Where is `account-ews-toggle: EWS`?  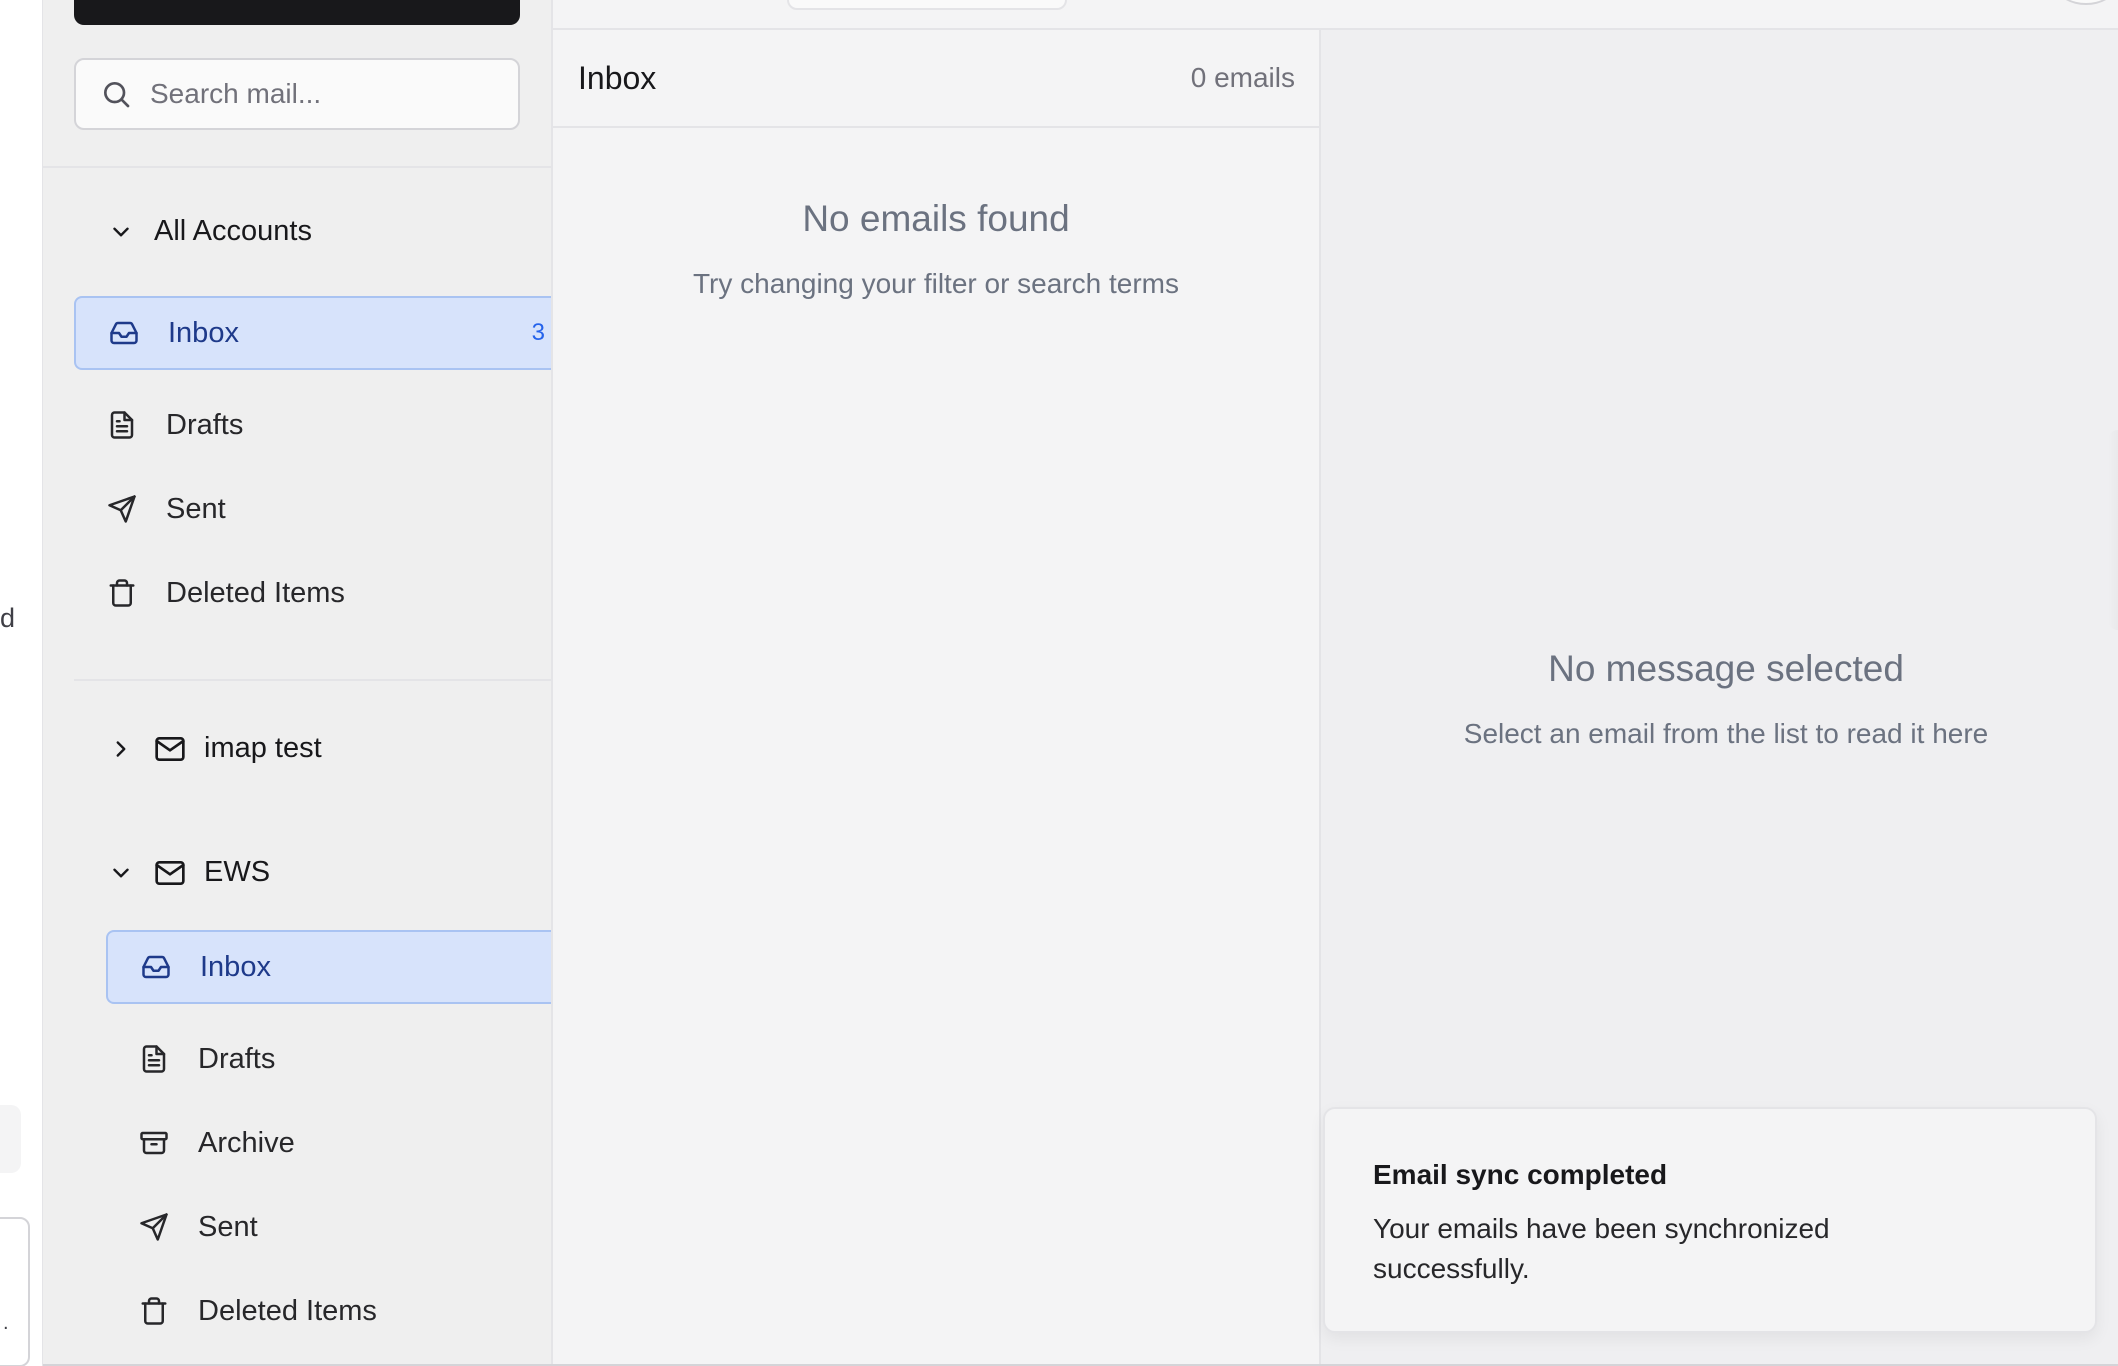 account-ews-toggle: EWS is located at coordinates (188, 872).